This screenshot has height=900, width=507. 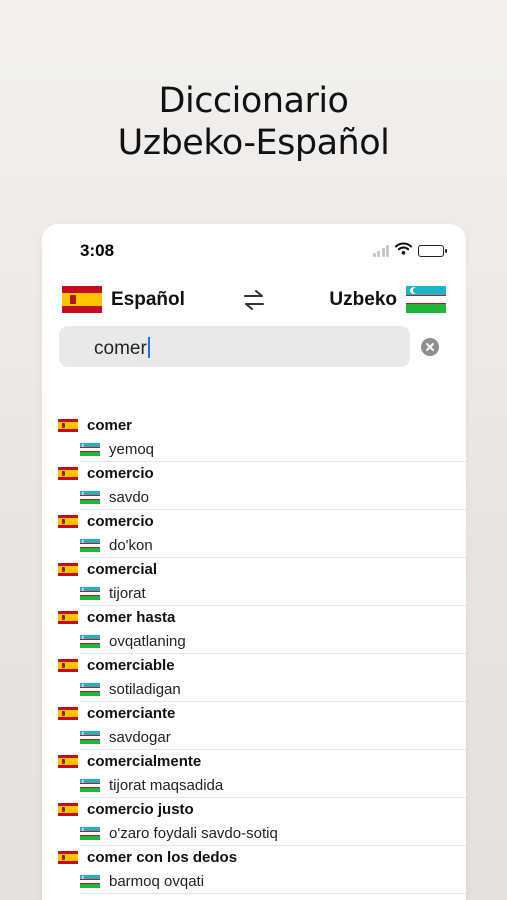 I want to click on result-row: comer hasta ovqatlaning, so click(x=254, y=630).